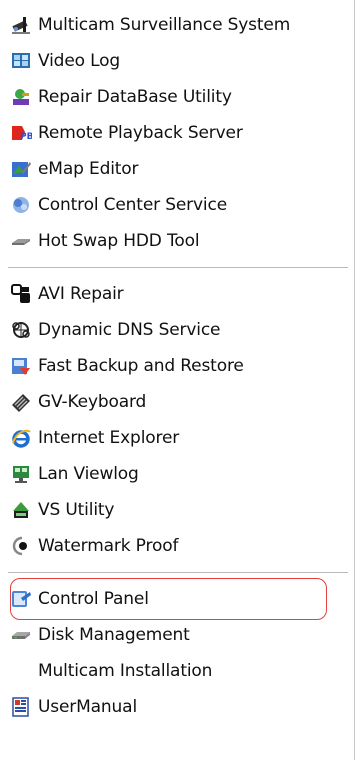  What do you see at coordinates (21, 330) in the screenshot?
I see `dynamic-dns-icon` at bounding box center [21, 330].